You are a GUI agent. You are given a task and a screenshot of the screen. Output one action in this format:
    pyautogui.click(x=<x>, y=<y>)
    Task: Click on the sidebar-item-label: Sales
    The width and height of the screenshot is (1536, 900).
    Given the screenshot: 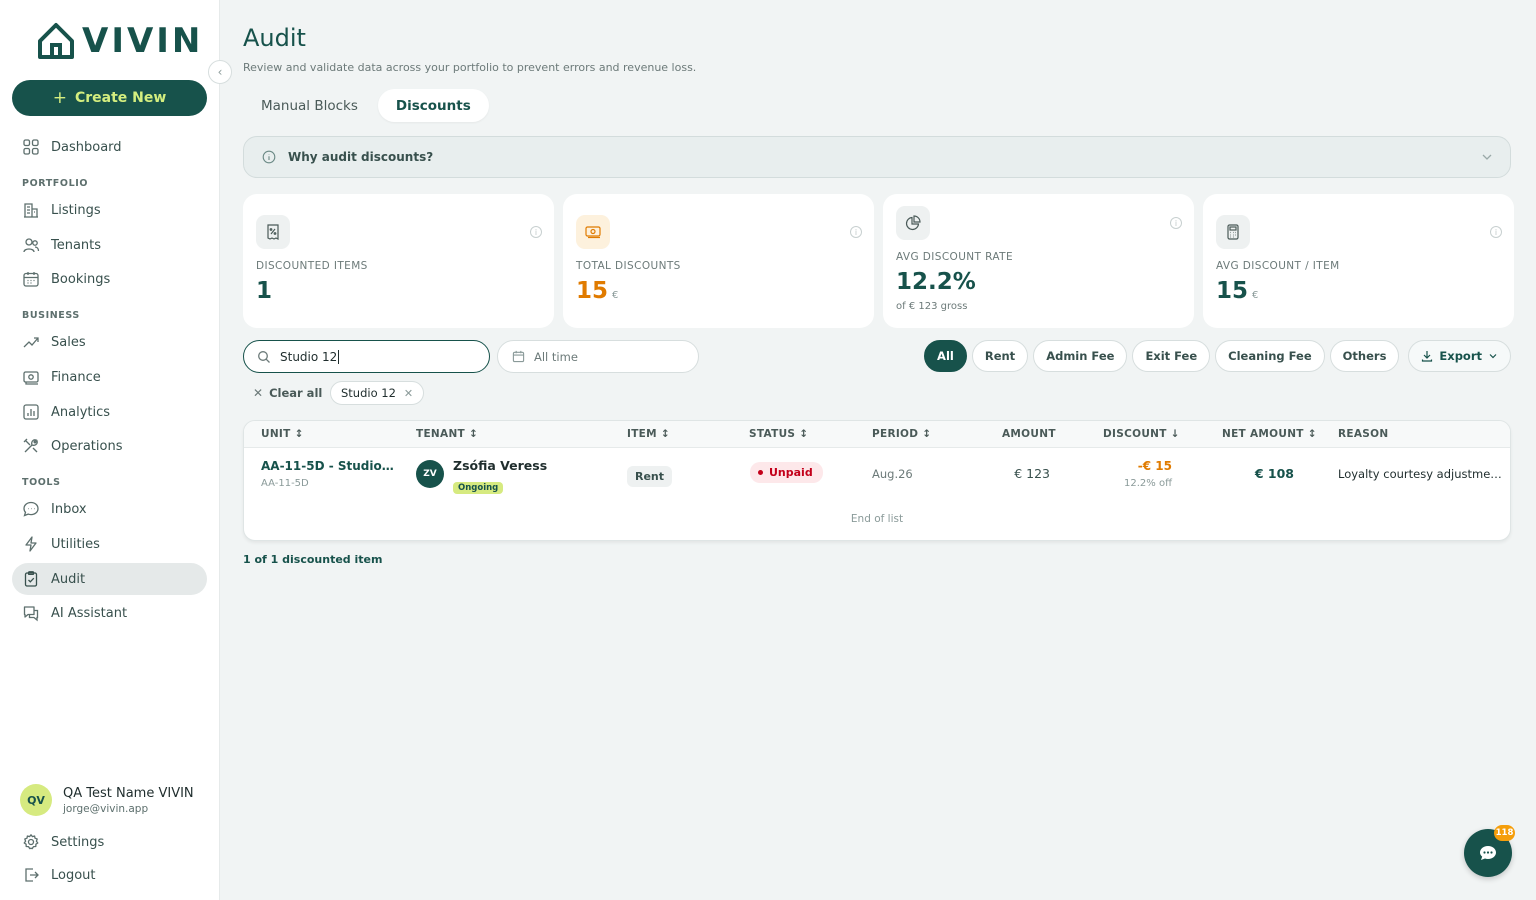 What is the action you would take?
    pyautogui.click(x=68, y=342)
    